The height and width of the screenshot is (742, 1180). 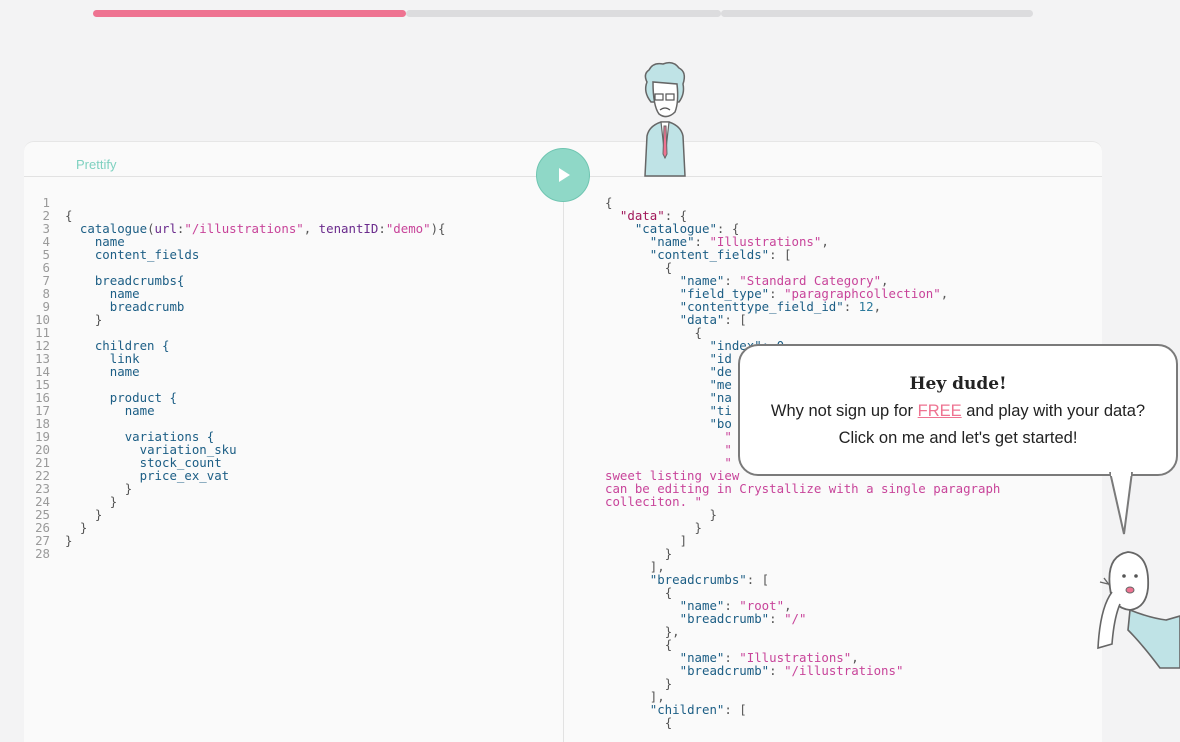 I want to click on cta-heading: Hey dude!, so click(x=958, y=384).